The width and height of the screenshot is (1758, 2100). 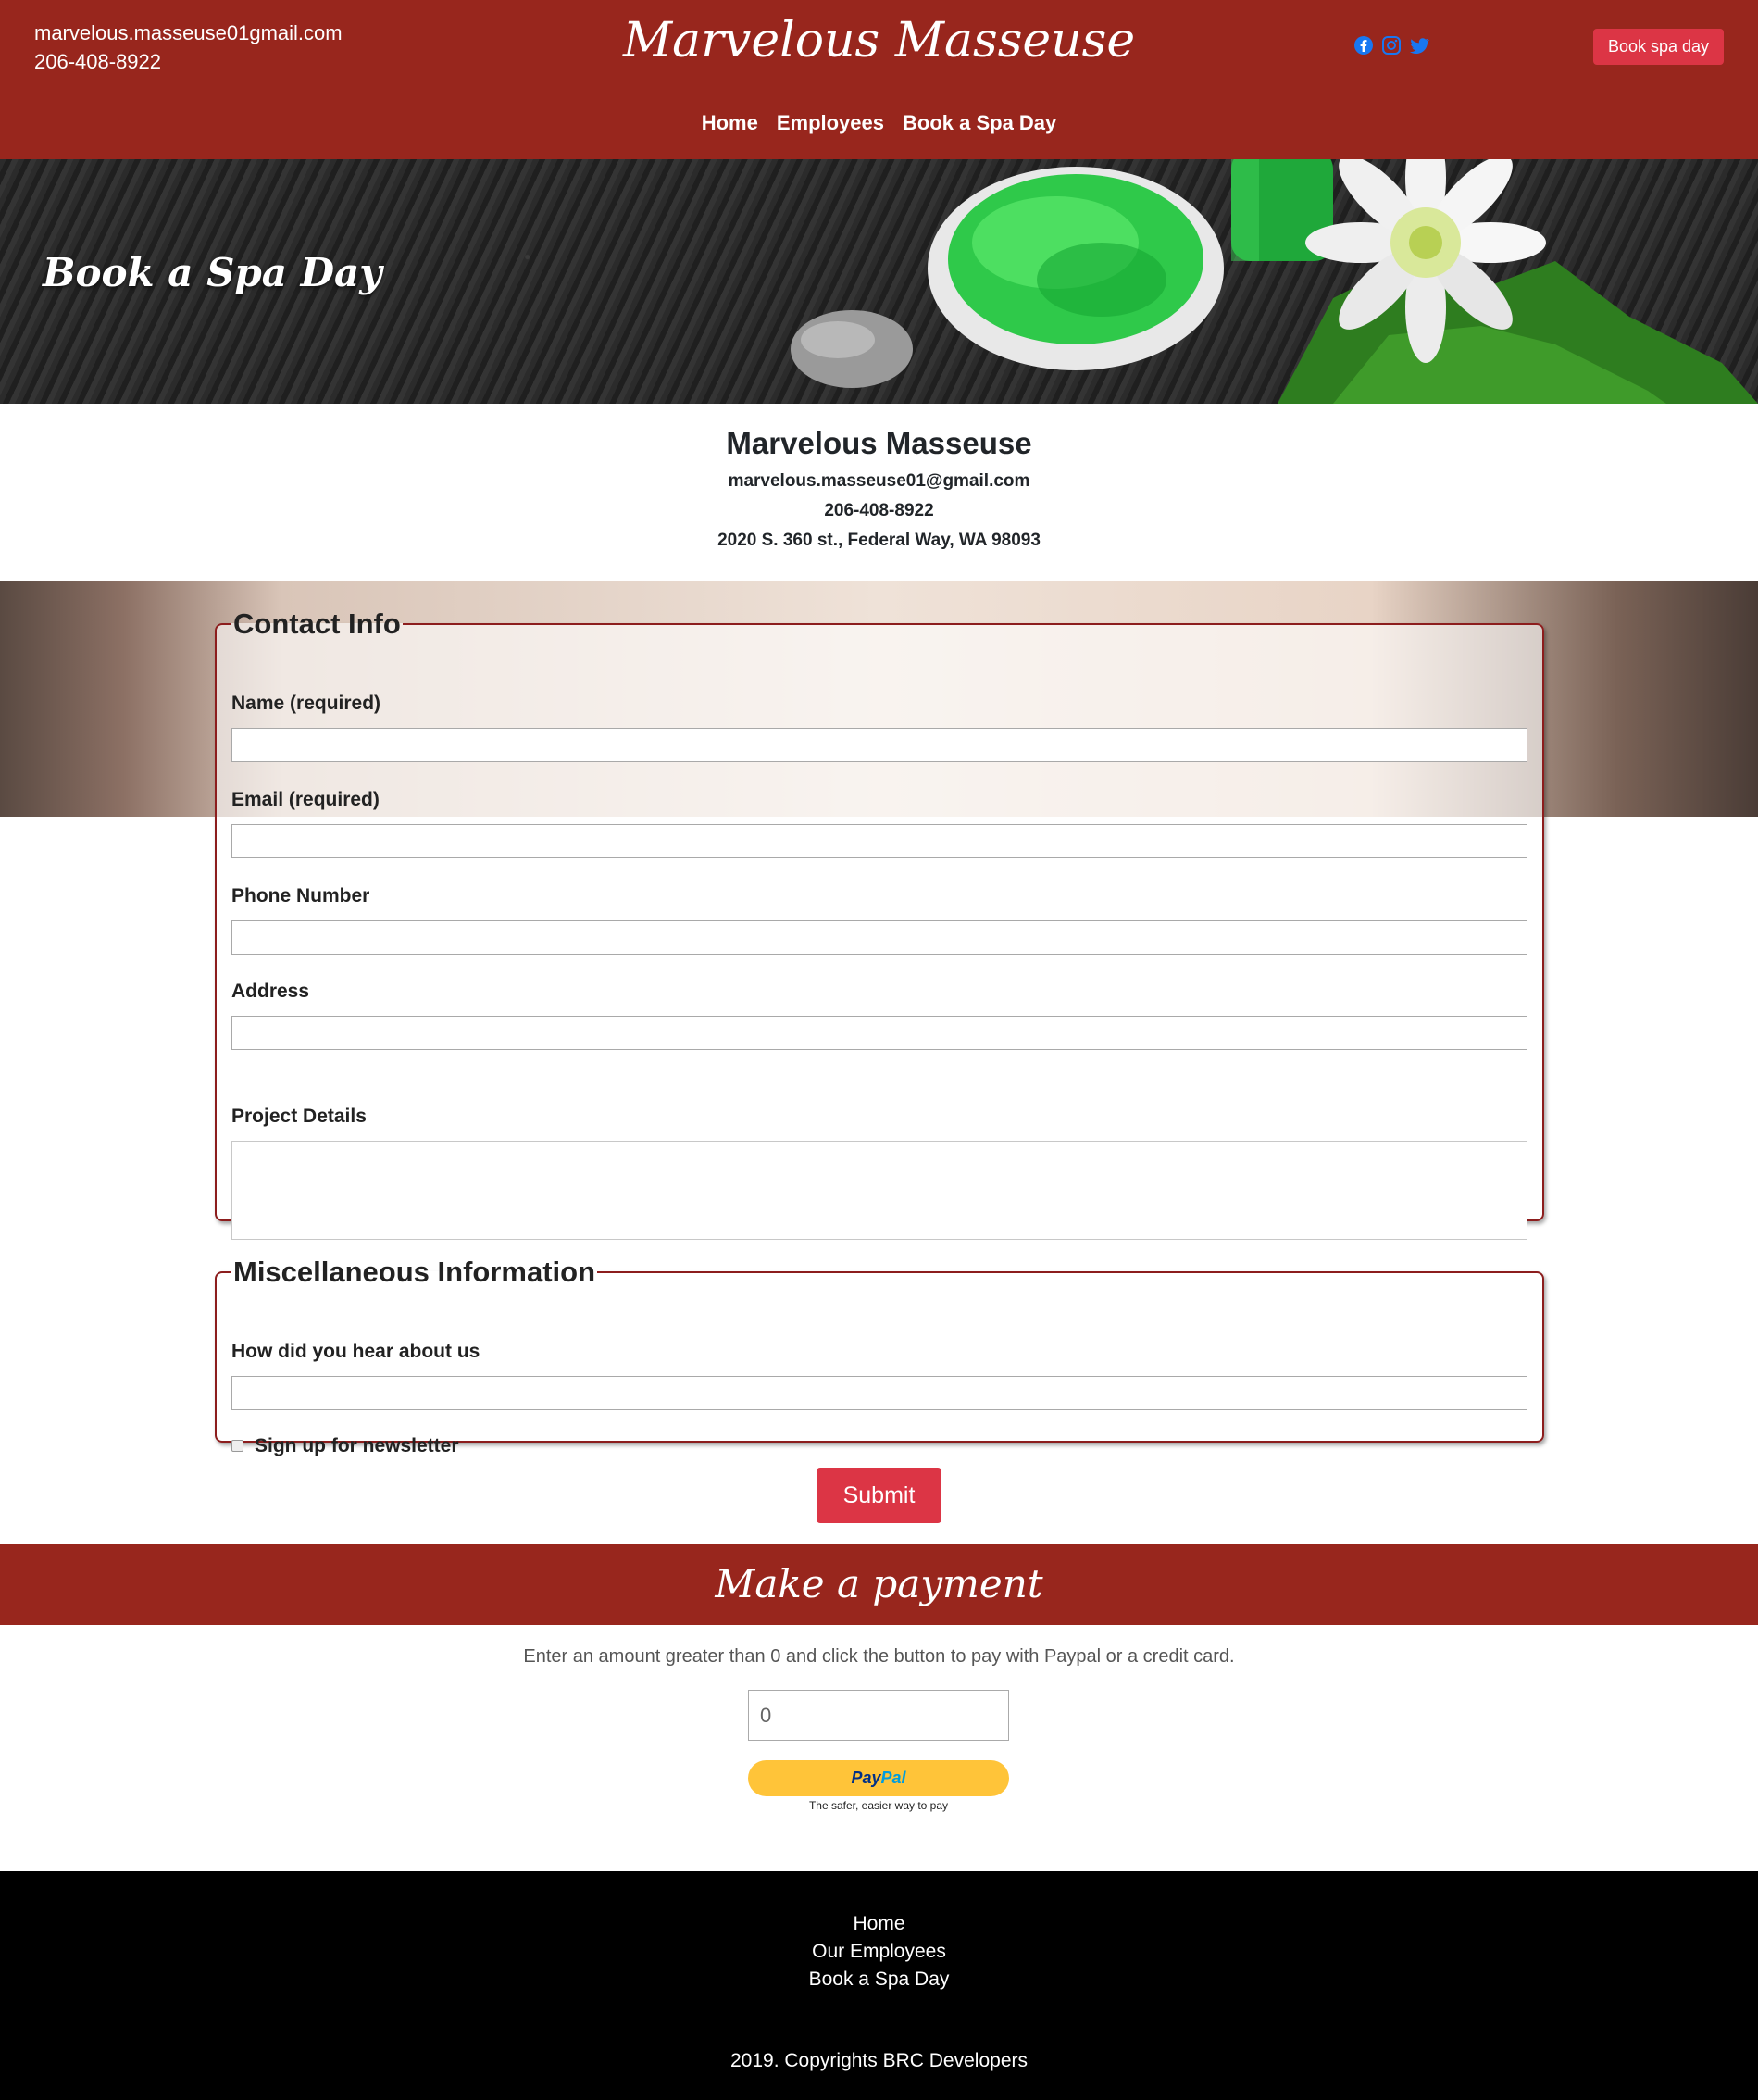 What do you see at coordinates (730, 123) in the screenshot?
I see `nav-home: Home` at bounding box center [730, 123].